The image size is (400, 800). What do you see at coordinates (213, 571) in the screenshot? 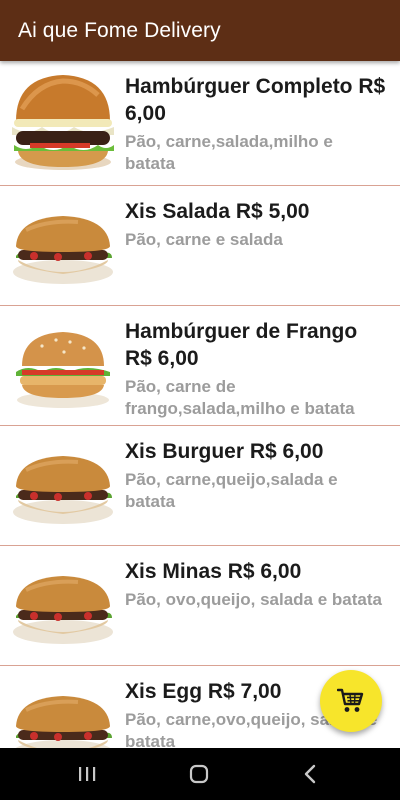
I see `product-name: Xis Minas R$ 6,00` at bounding box center [213, 571].